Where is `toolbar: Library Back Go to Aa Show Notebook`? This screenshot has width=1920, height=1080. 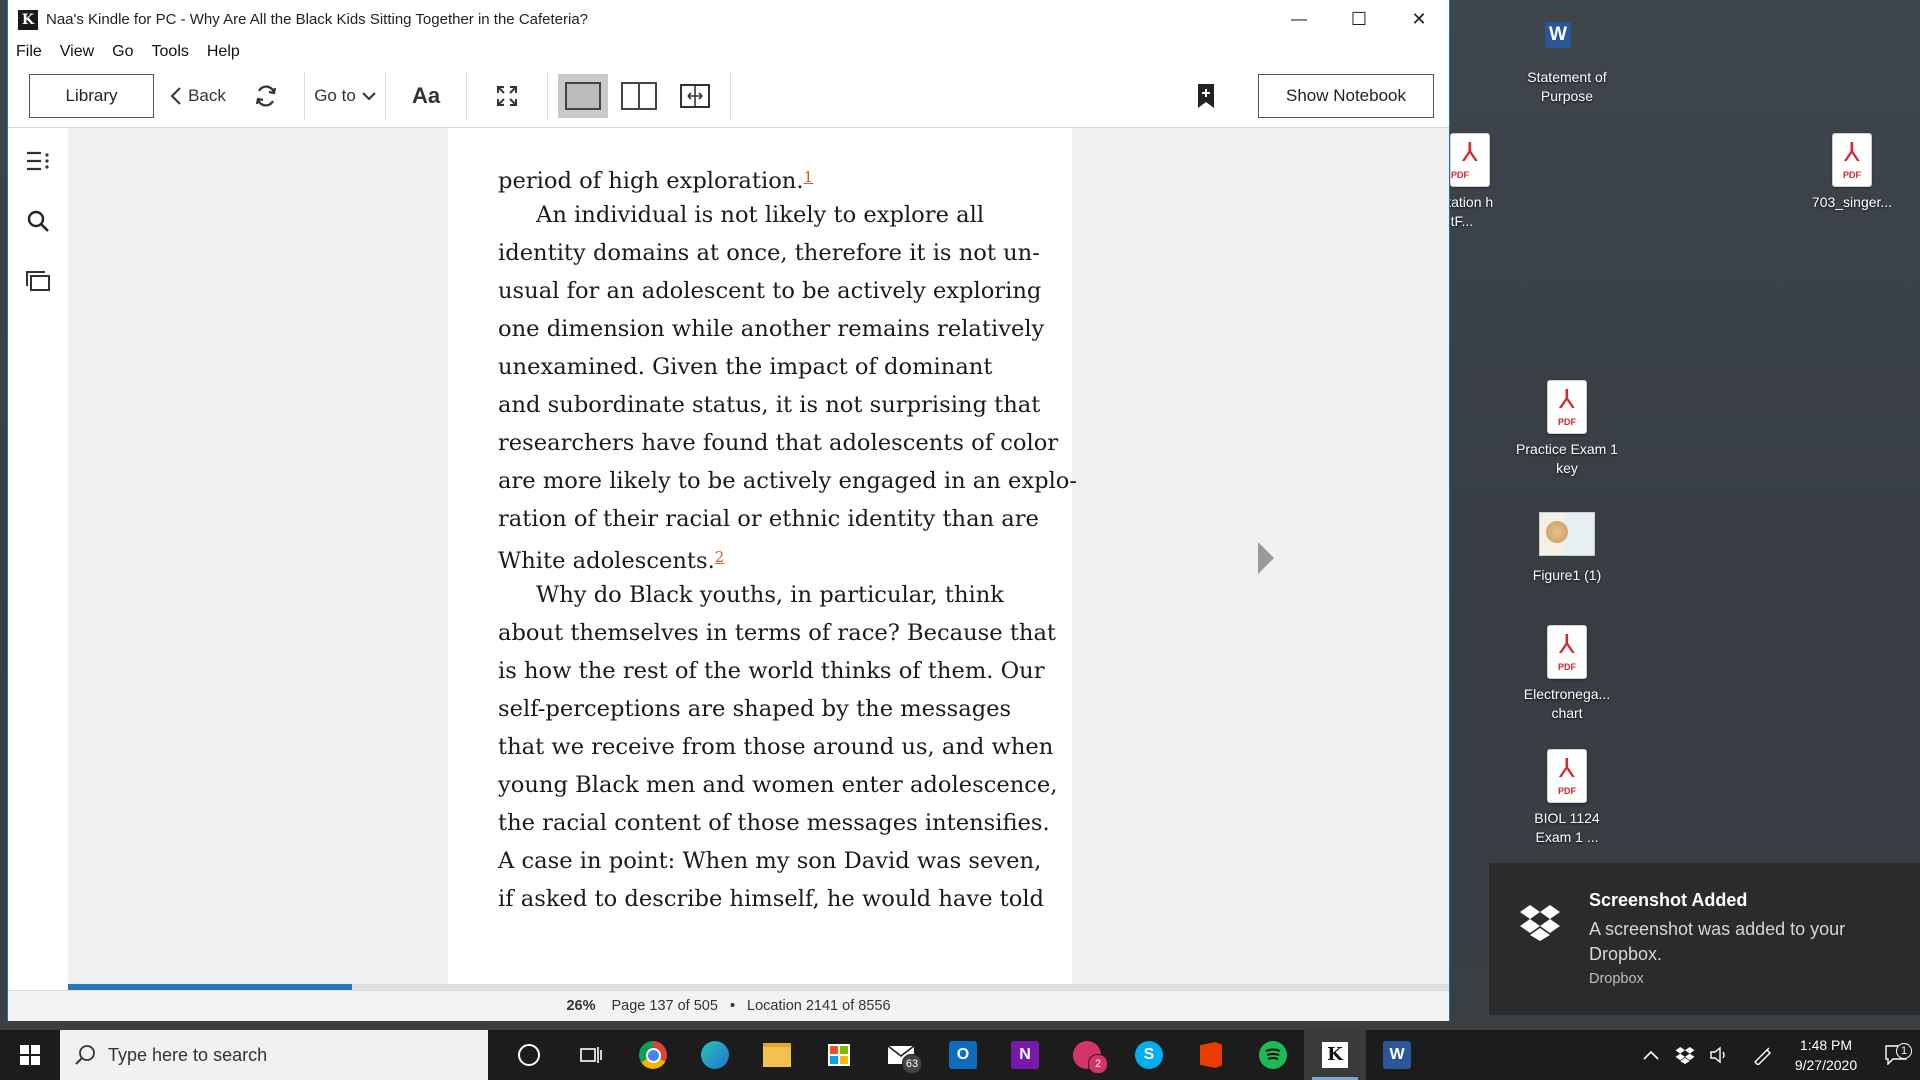
toolbar: Library Back Go to Aa Show Notebook is located at coordinates (728, 96).